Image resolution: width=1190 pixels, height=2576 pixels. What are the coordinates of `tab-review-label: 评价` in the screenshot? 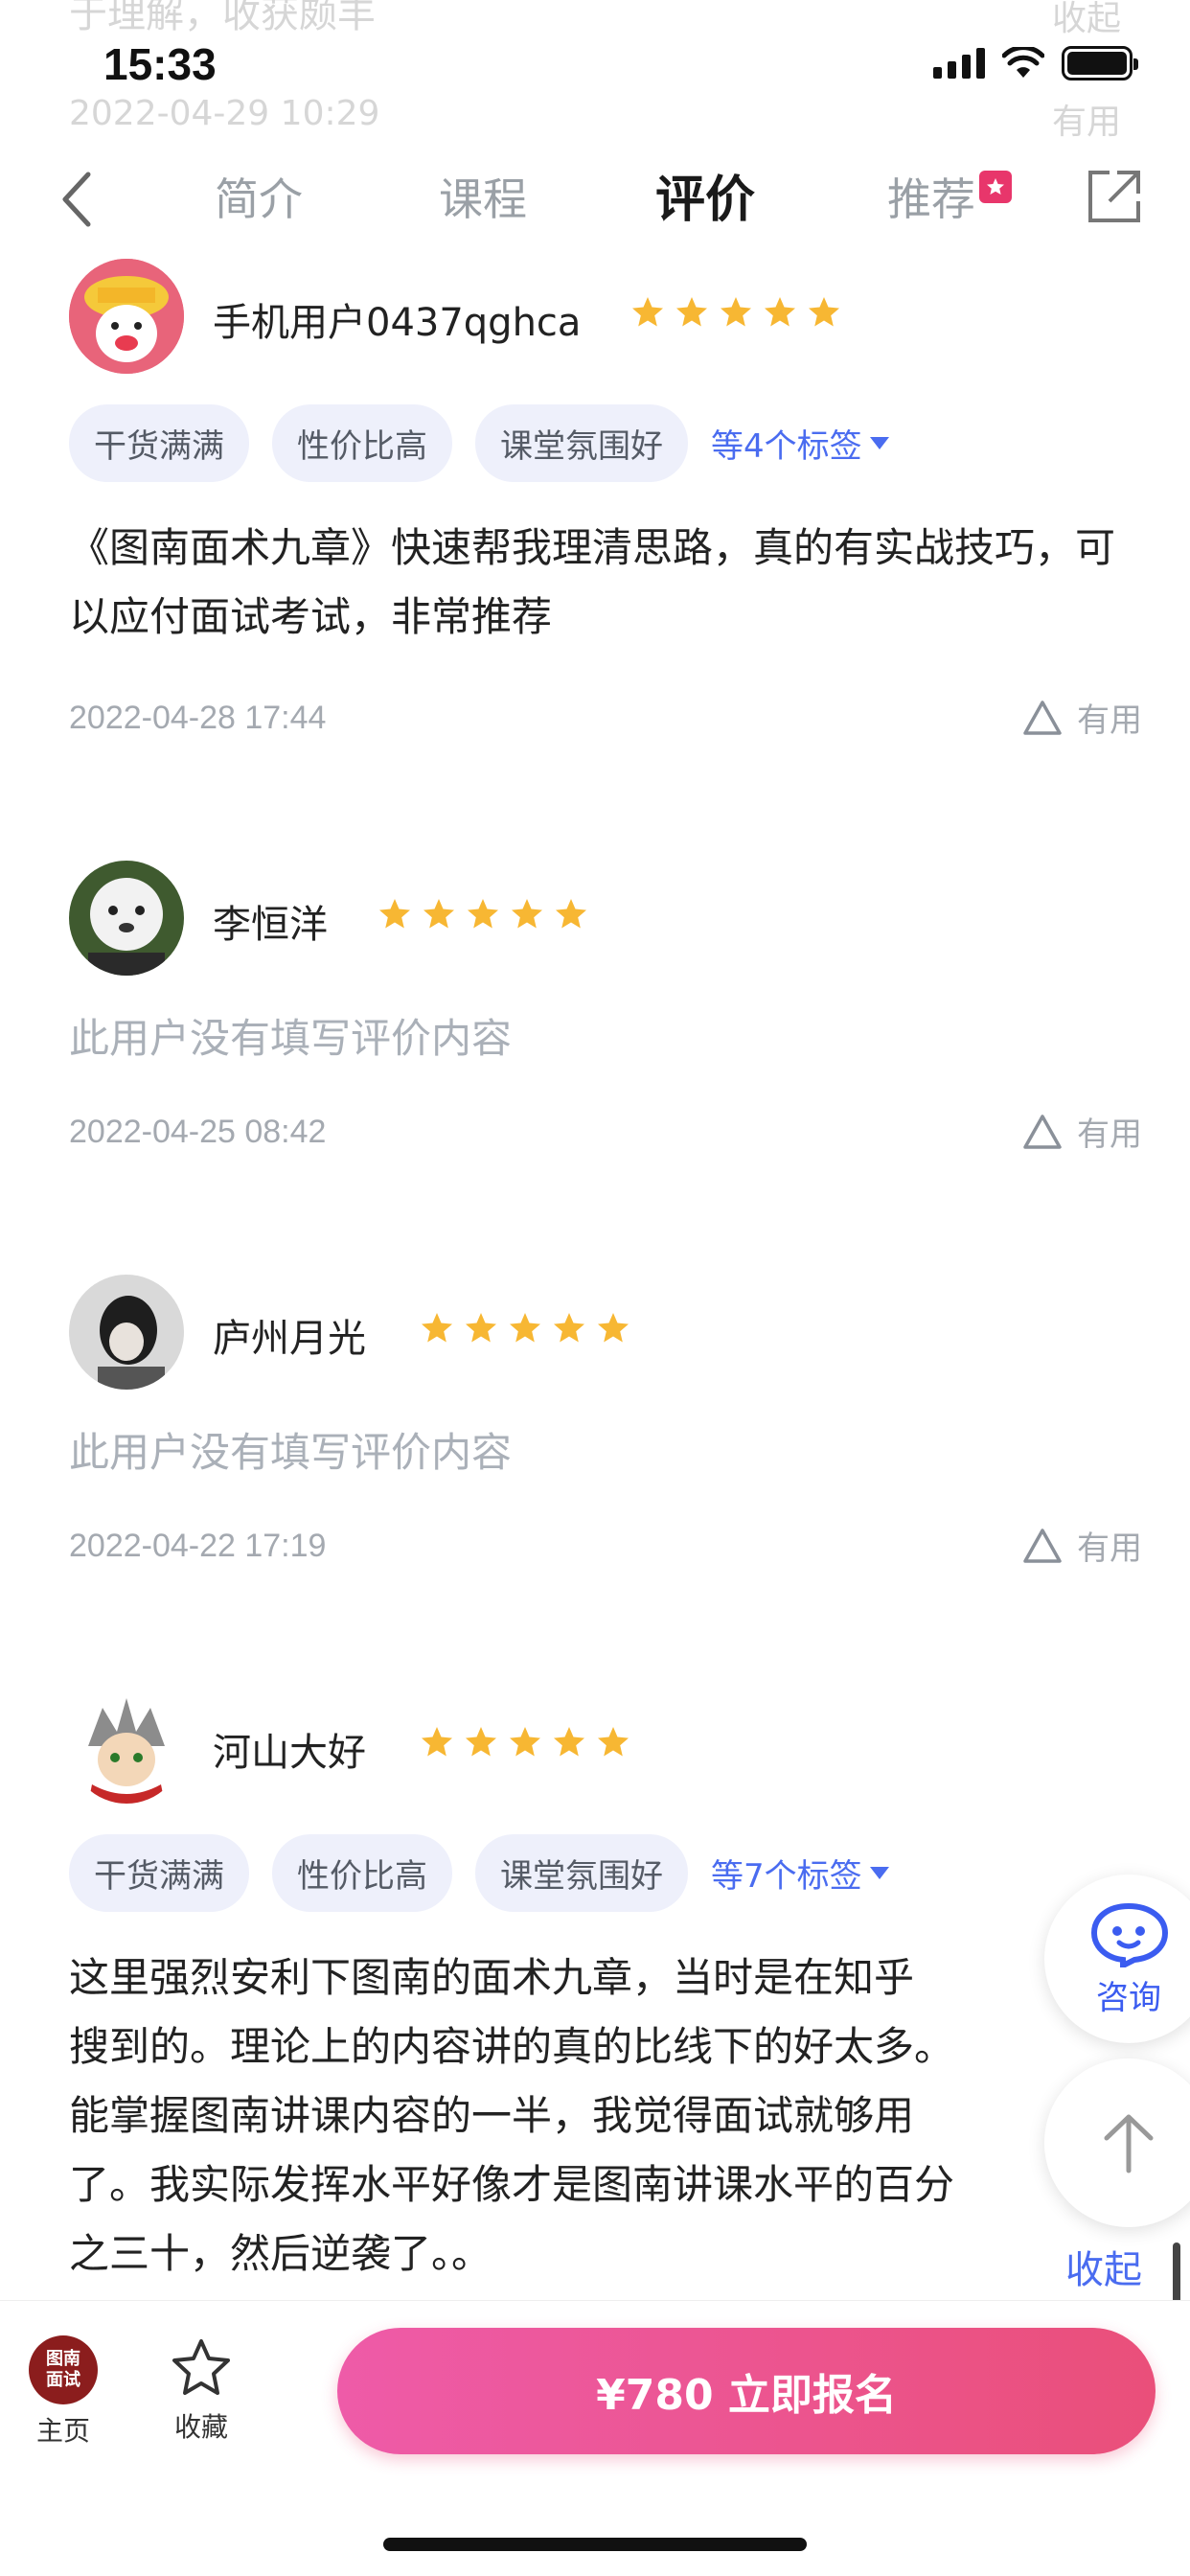 It's located at (705, 200).